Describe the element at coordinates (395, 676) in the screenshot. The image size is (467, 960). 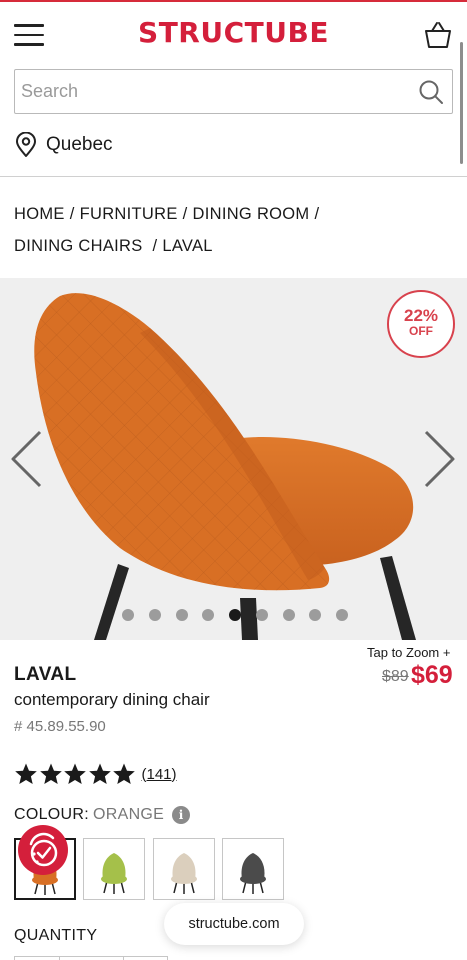
I see `original-price: $89` at that location.